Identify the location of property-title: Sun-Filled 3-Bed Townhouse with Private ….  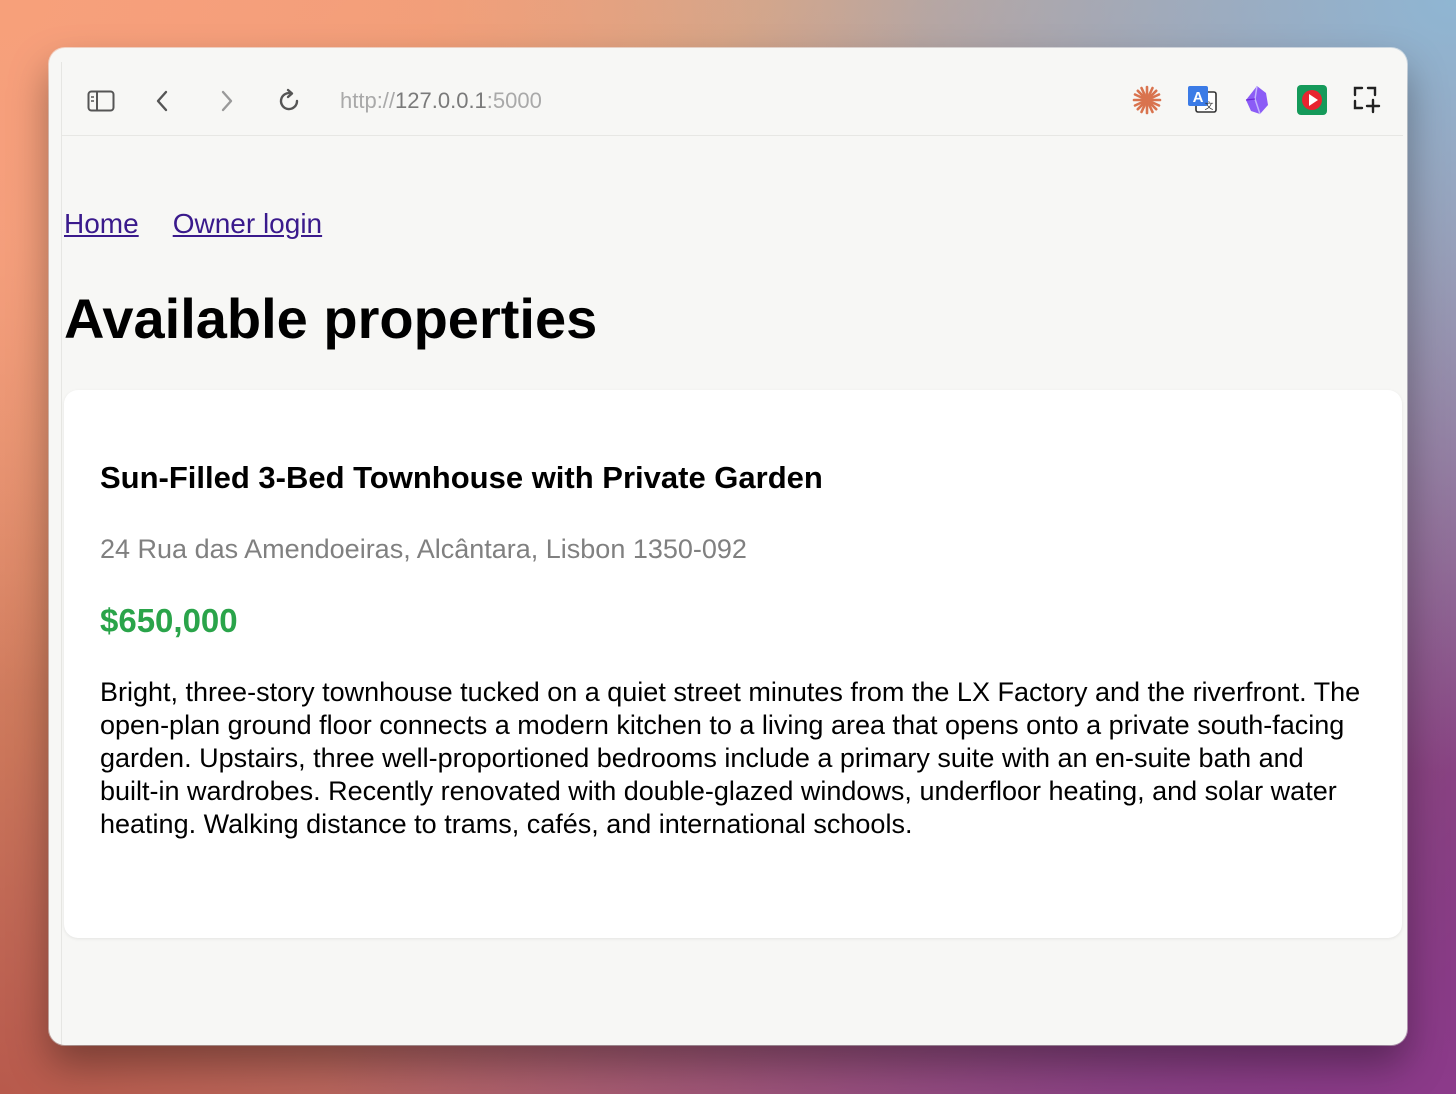
(461, 477).